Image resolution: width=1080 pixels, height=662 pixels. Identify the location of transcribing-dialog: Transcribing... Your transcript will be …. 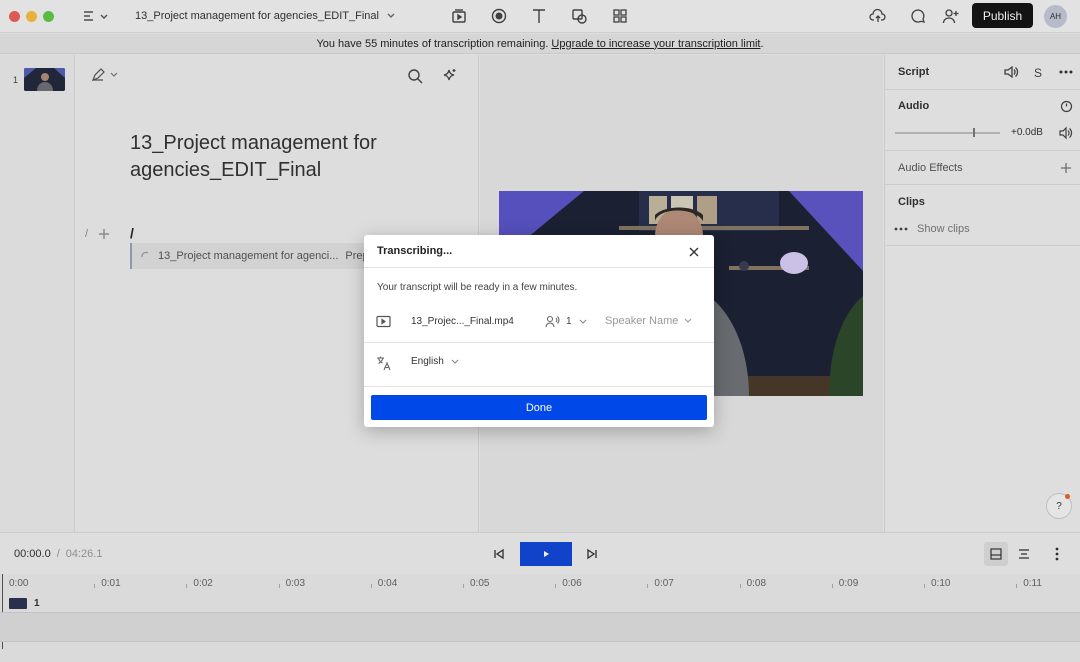
(539, 331).